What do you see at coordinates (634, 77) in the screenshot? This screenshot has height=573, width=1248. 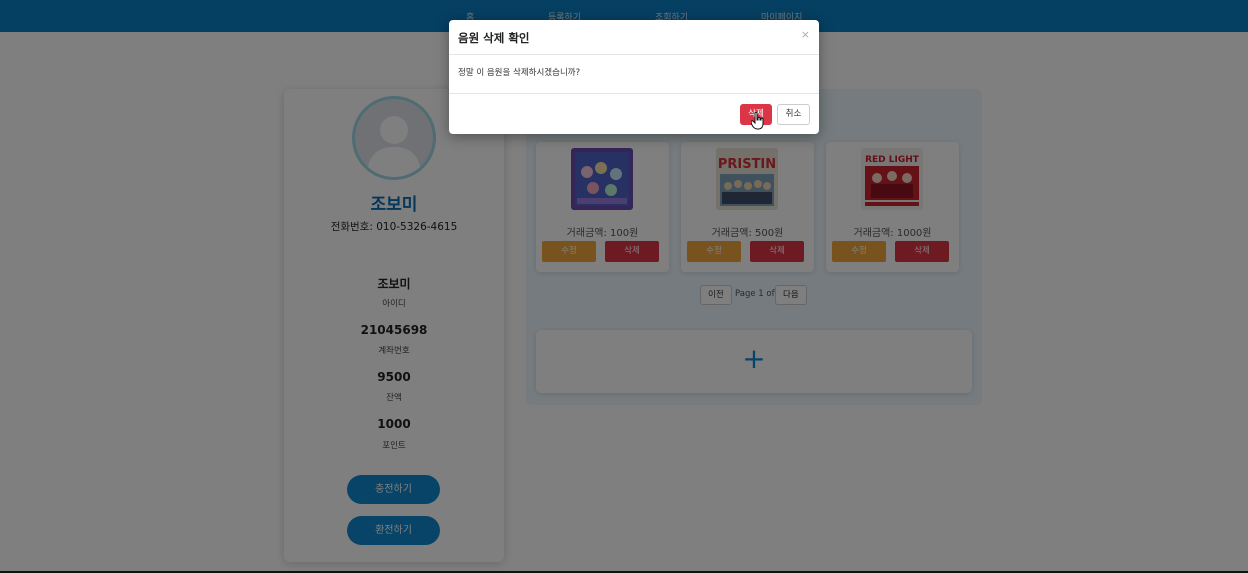 I see `delete-confirm-modal: 음원 삭제 확인 × 정말 이 음원을 삭제하시겠습니까? 삭제 취소` at bounding box center [634, 77].